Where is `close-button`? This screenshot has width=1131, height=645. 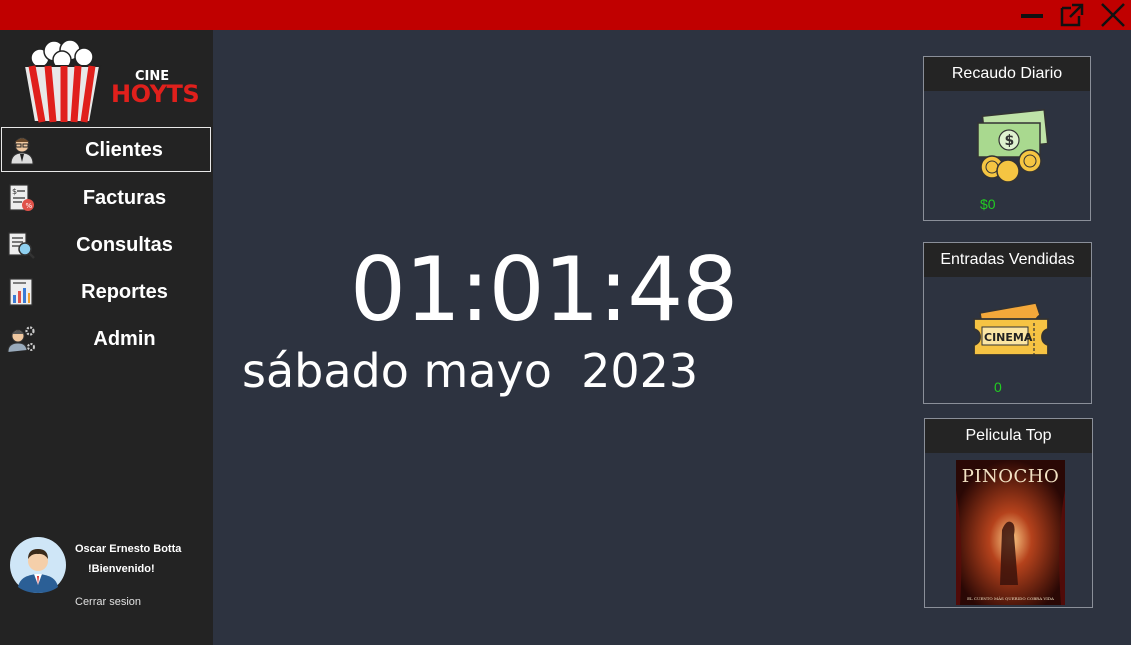 close-button is located at coordinates (1113, 15).